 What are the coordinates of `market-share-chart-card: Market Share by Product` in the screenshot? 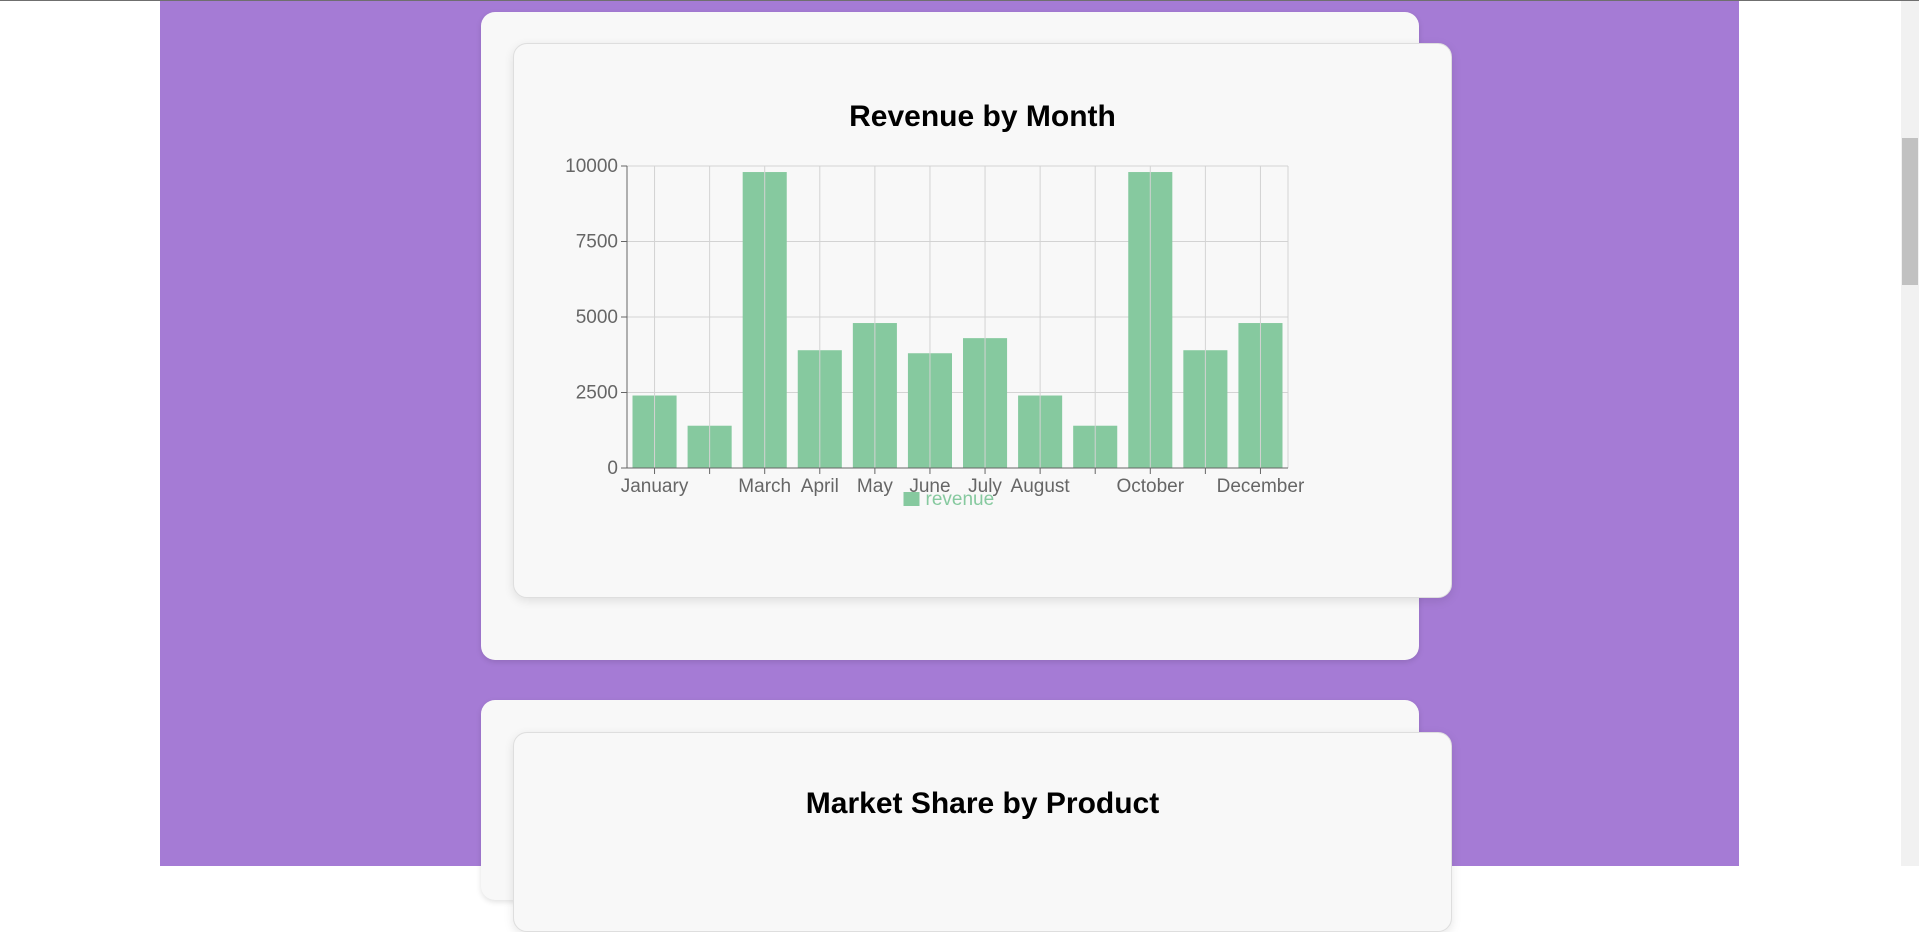 It's located at (982, 832).